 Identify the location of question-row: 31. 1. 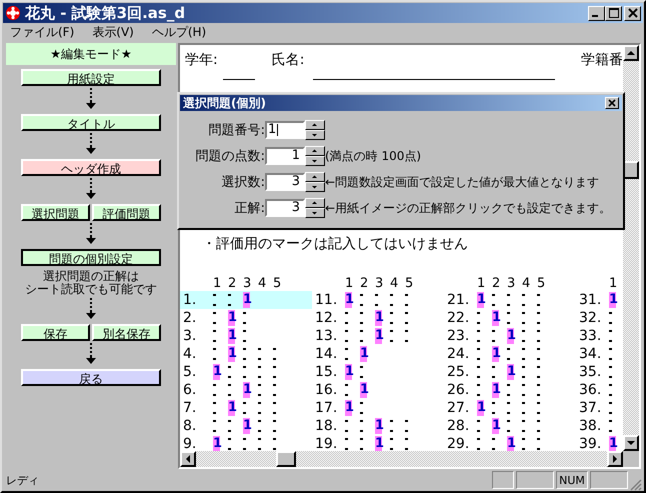
(599, 300).